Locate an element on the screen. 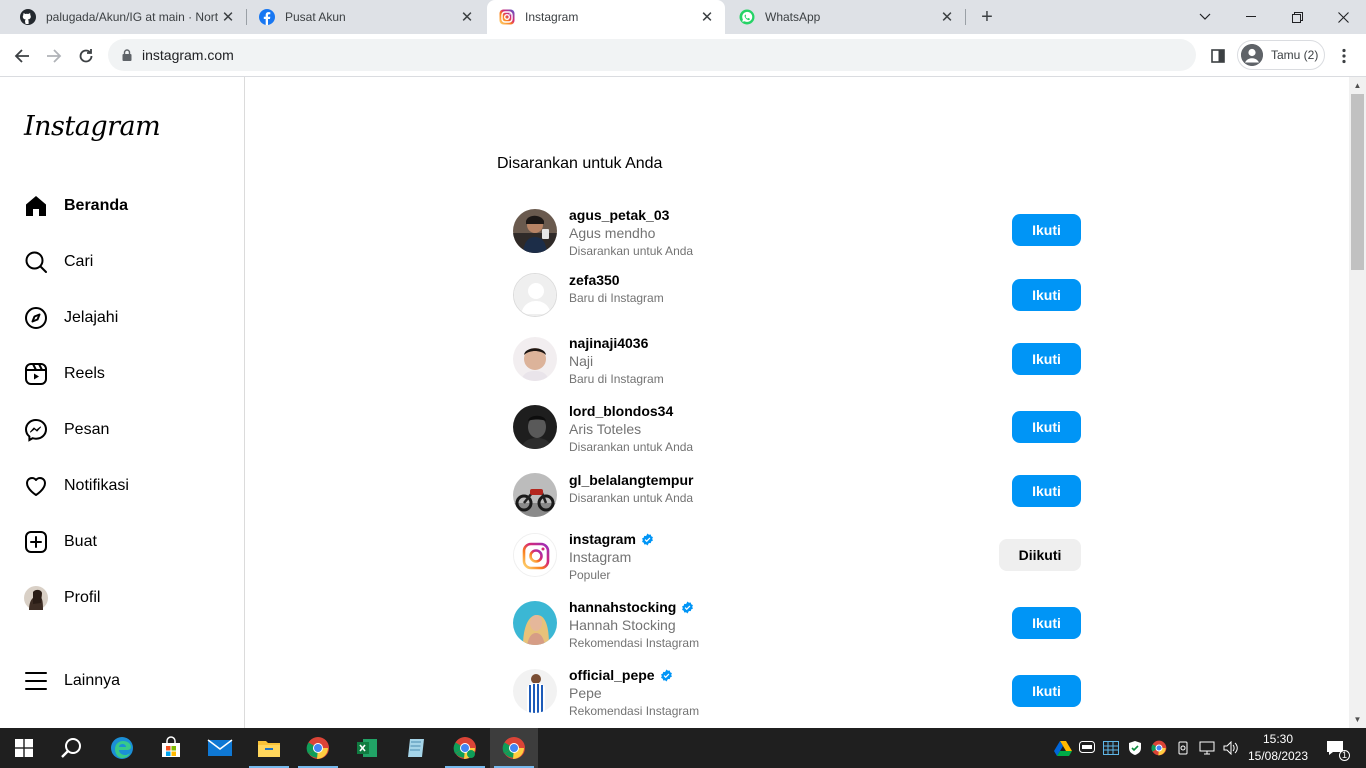 Image resolution: width=1366 pixels, height=768 pixels. tab-instagram: Instagram ✕ is located at coordinates (606, 17).